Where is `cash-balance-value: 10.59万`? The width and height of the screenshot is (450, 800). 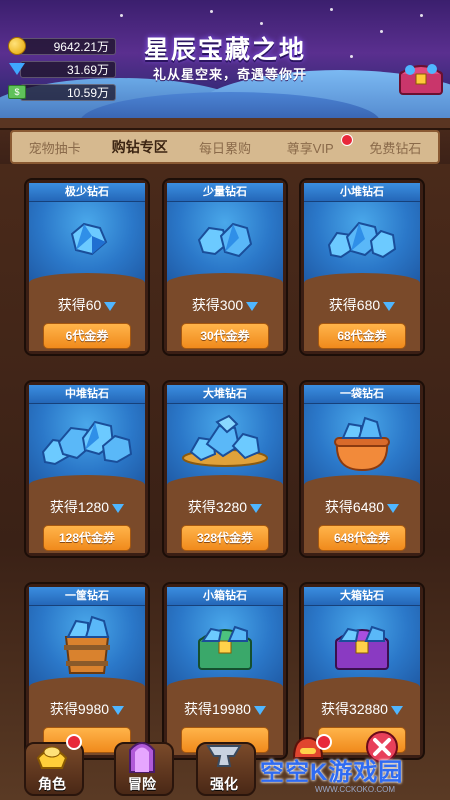
cash-balance-value: 10.59万 is located at coordinates (68, 92).